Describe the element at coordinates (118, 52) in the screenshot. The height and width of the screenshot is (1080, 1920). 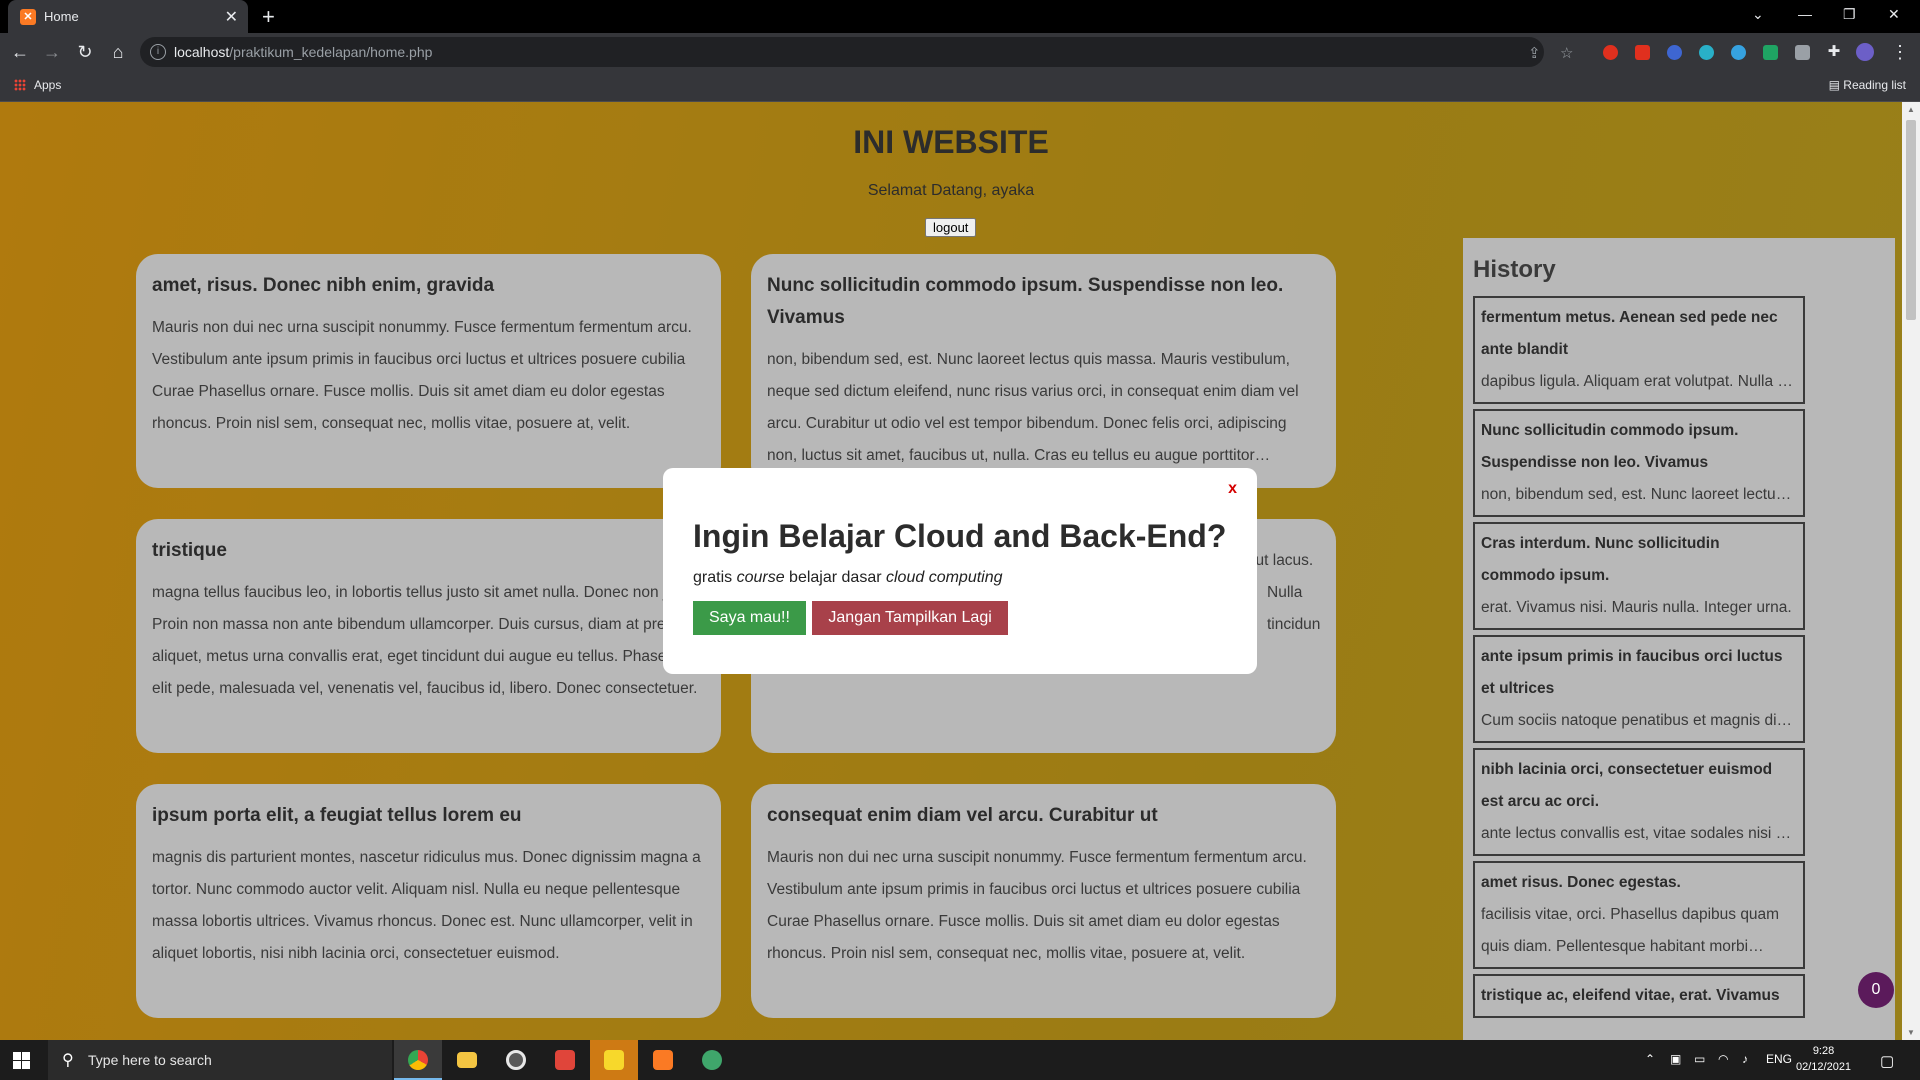
I see `home-icon: ⌂` at that location.